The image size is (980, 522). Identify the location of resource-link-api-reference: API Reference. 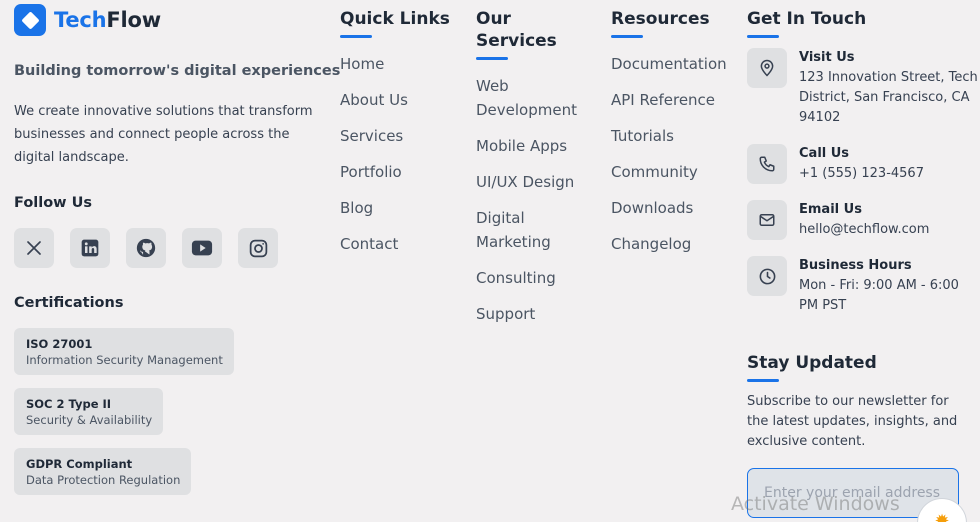
(673, 100).